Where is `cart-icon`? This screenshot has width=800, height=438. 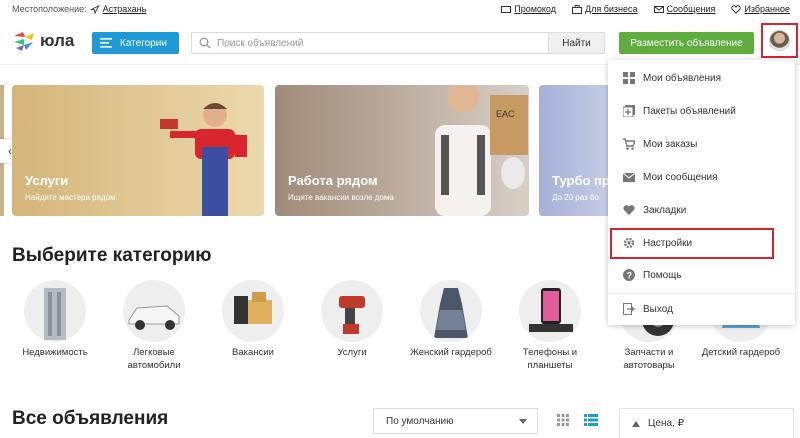
cart-icon is located at coordinates (629, 144).